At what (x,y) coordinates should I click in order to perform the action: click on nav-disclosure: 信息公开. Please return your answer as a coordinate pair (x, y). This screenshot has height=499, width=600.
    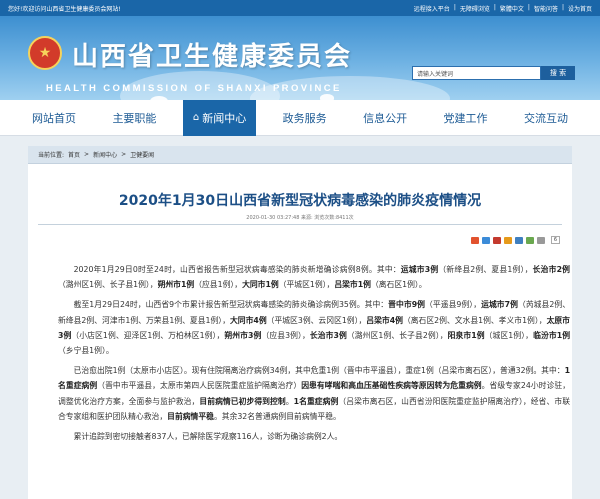
    Looking at the image, I should click on (385, 118).